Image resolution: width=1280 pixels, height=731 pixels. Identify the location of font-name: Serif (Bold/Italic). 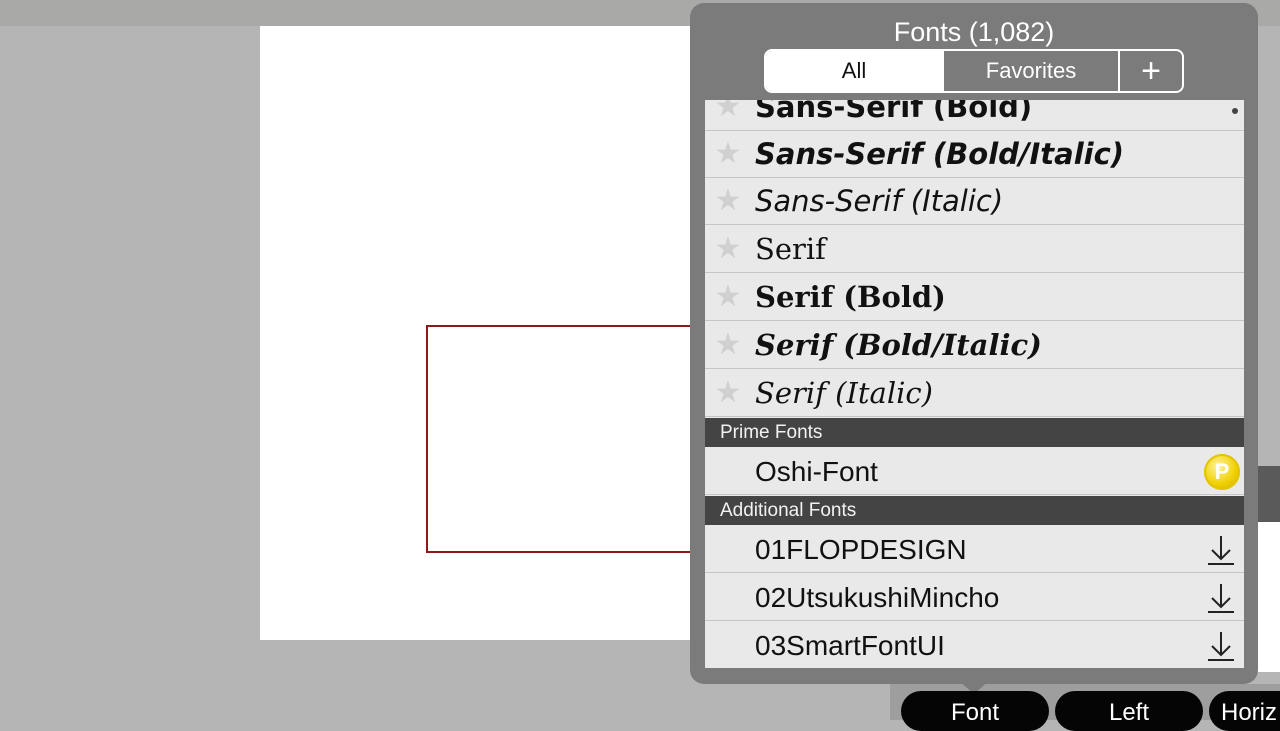
(898, 345).